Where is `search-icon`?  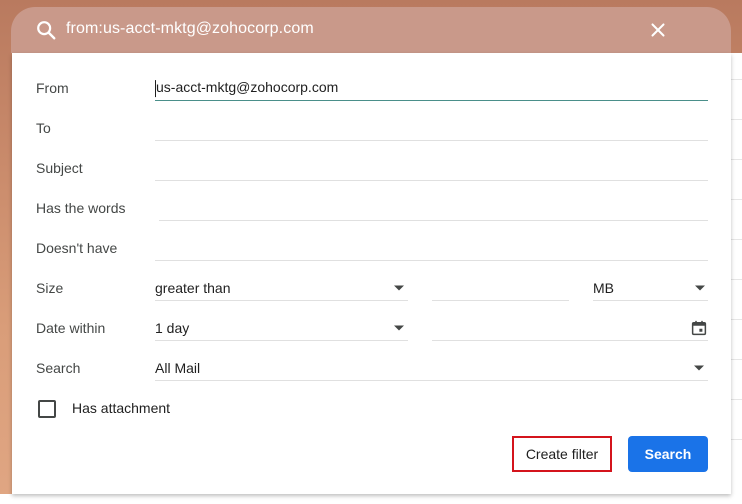 search-icon is located at coordinates (46, 30).